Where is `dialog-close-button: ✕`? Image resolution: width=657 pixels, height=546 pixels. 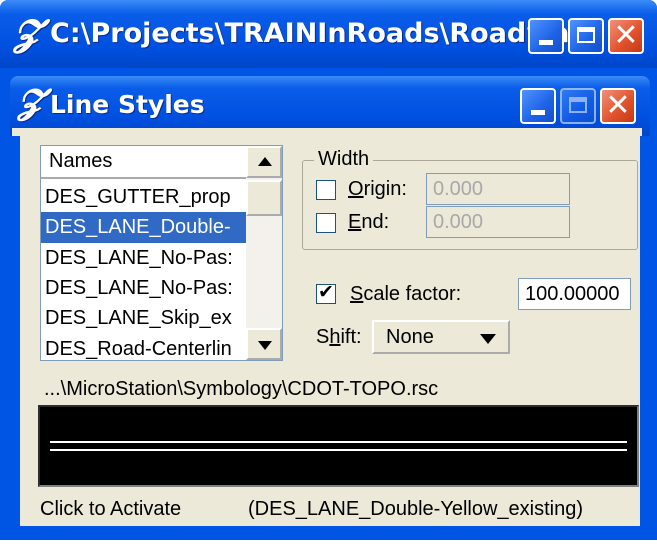 dialog-close-button: ✕ is located at coordinates (618, 106).